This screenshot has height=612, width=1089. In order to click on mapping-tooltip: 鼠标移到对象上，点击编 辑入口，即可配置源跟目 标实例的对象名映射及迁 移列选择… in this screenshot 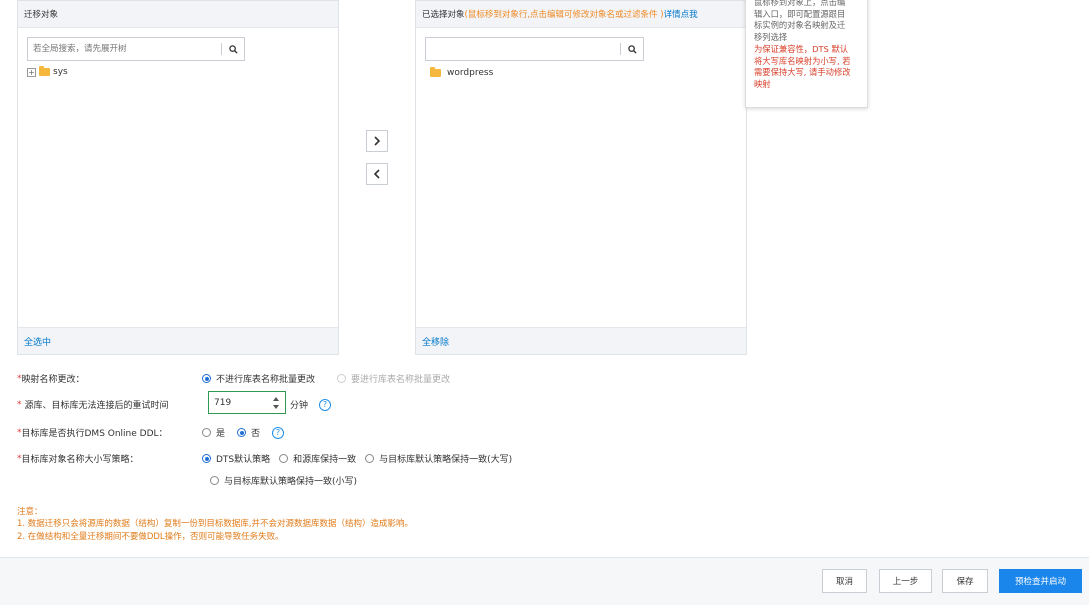, I will do `click(806, 54)`.